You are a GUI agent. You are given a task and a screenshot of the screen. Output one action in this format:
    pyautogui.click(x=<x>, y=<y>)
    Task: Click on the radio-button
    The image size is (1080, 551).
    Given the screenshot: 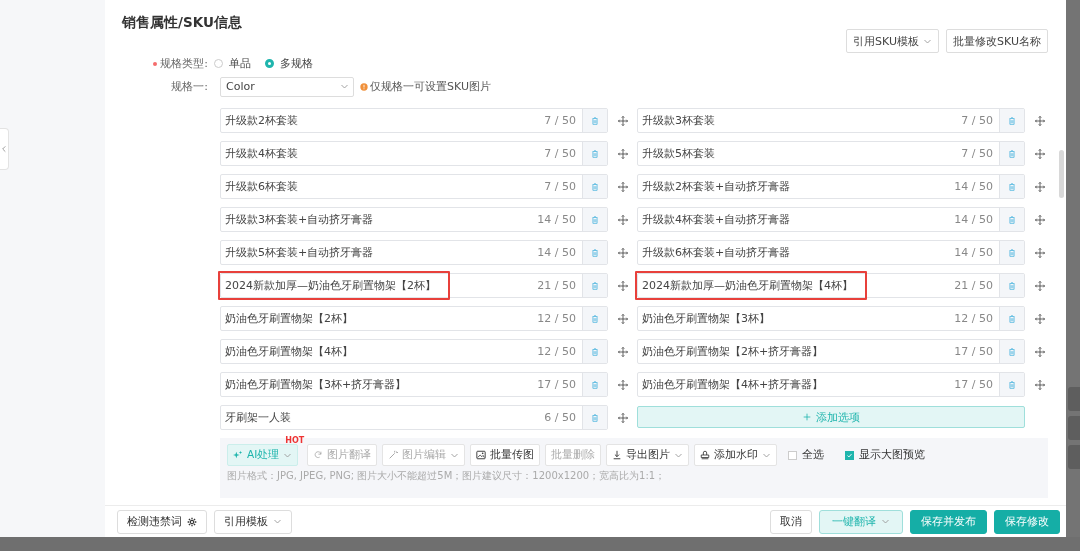 What is the action you would take?
    pyautogui.click(x=269, y=63)
    